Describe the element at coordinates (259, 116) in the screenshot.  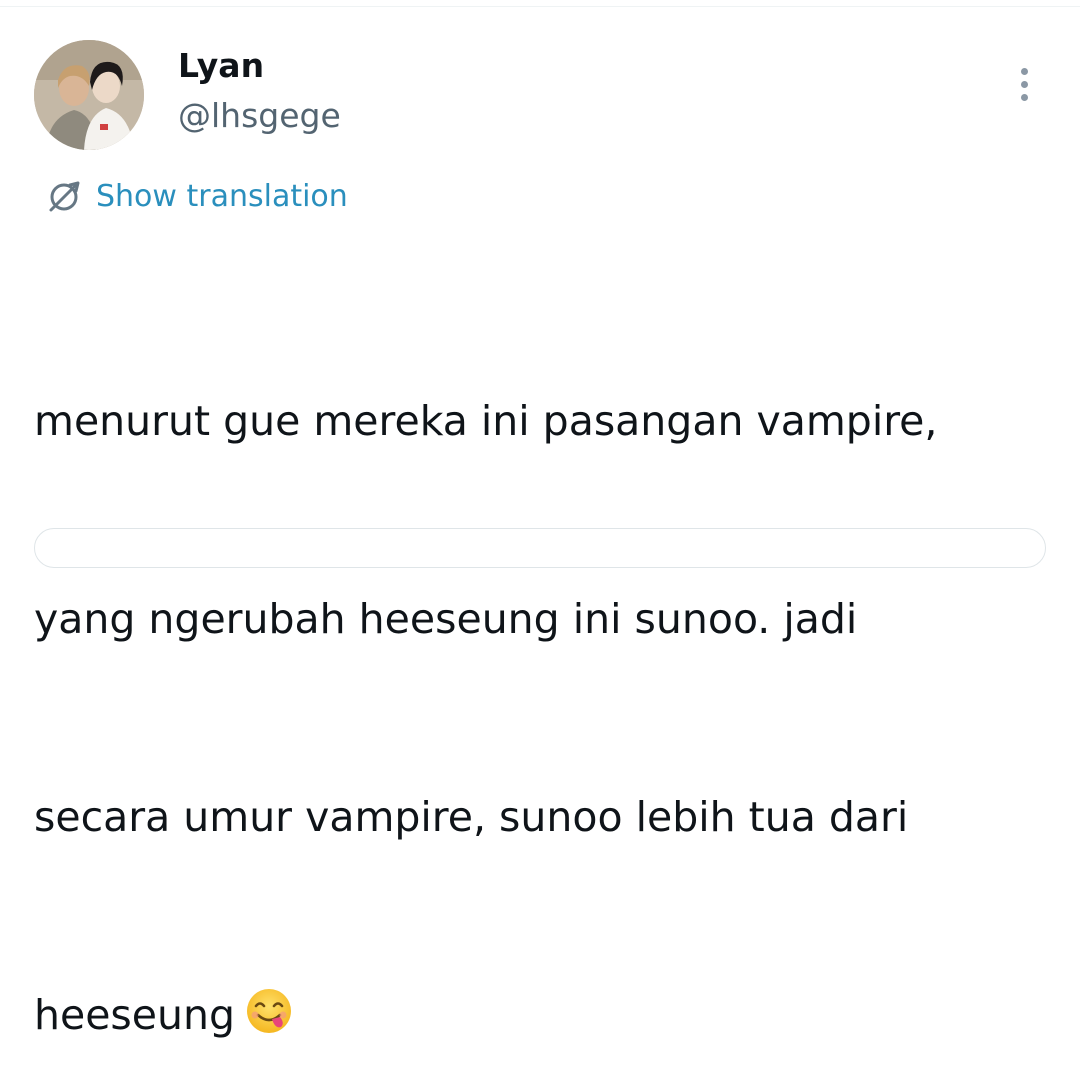
I see `user-handle: @lhsgege` at that location.